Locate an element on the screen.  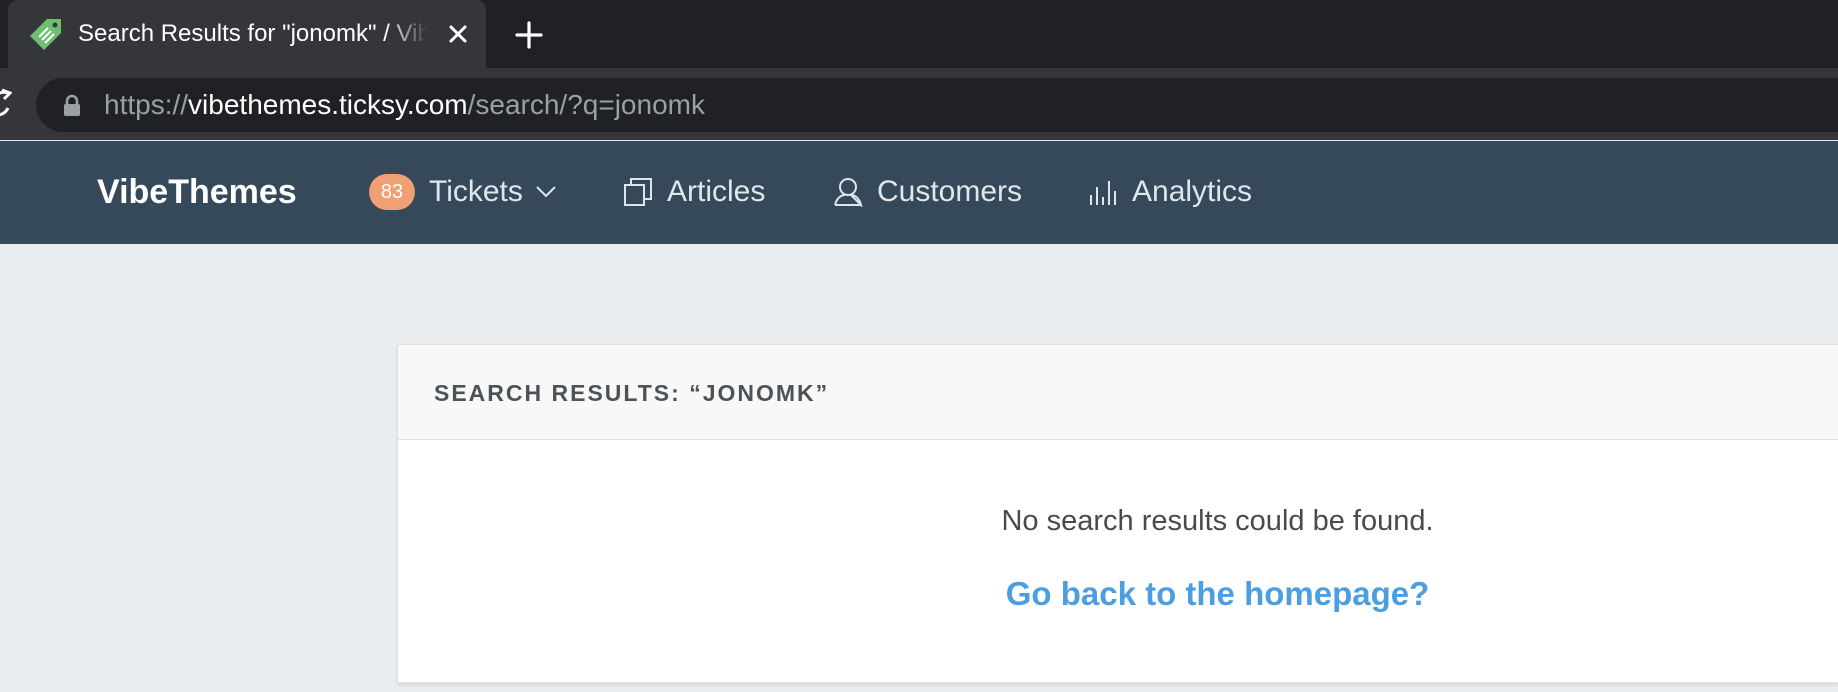
nav-tickets: 83 Tickets is located at coordinates (463, 192).